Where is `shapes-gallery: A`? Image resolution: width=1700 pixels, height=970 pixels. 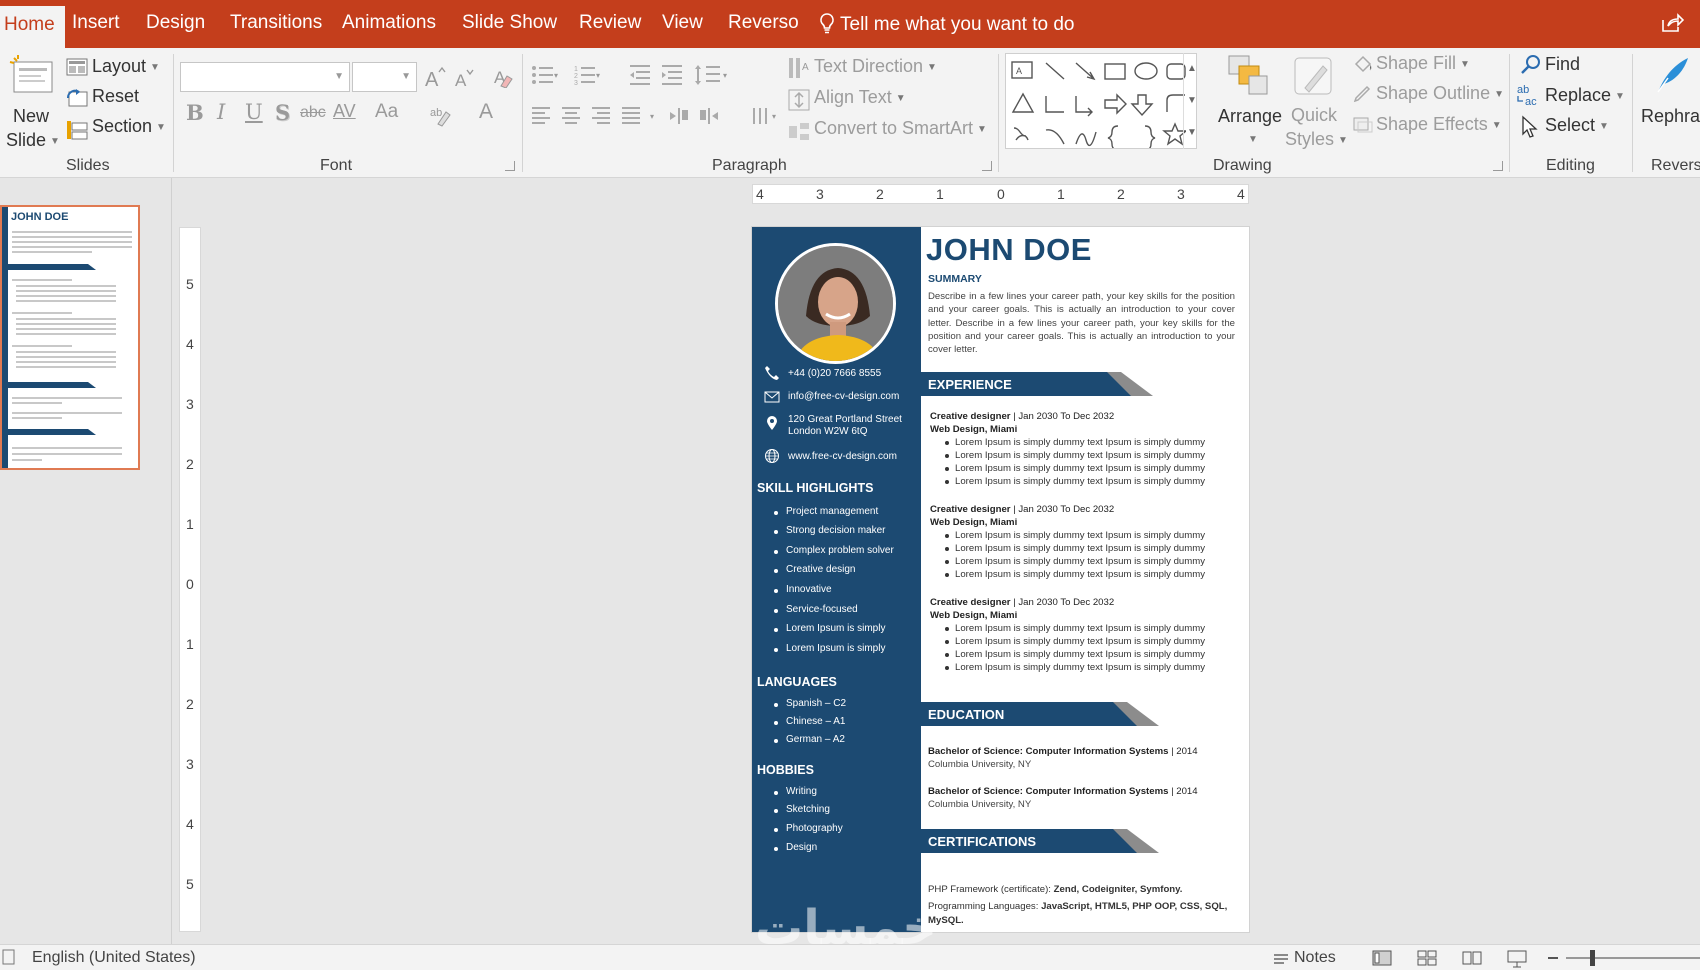
shapes-gallery: A is located at coordinates (1101, 101).